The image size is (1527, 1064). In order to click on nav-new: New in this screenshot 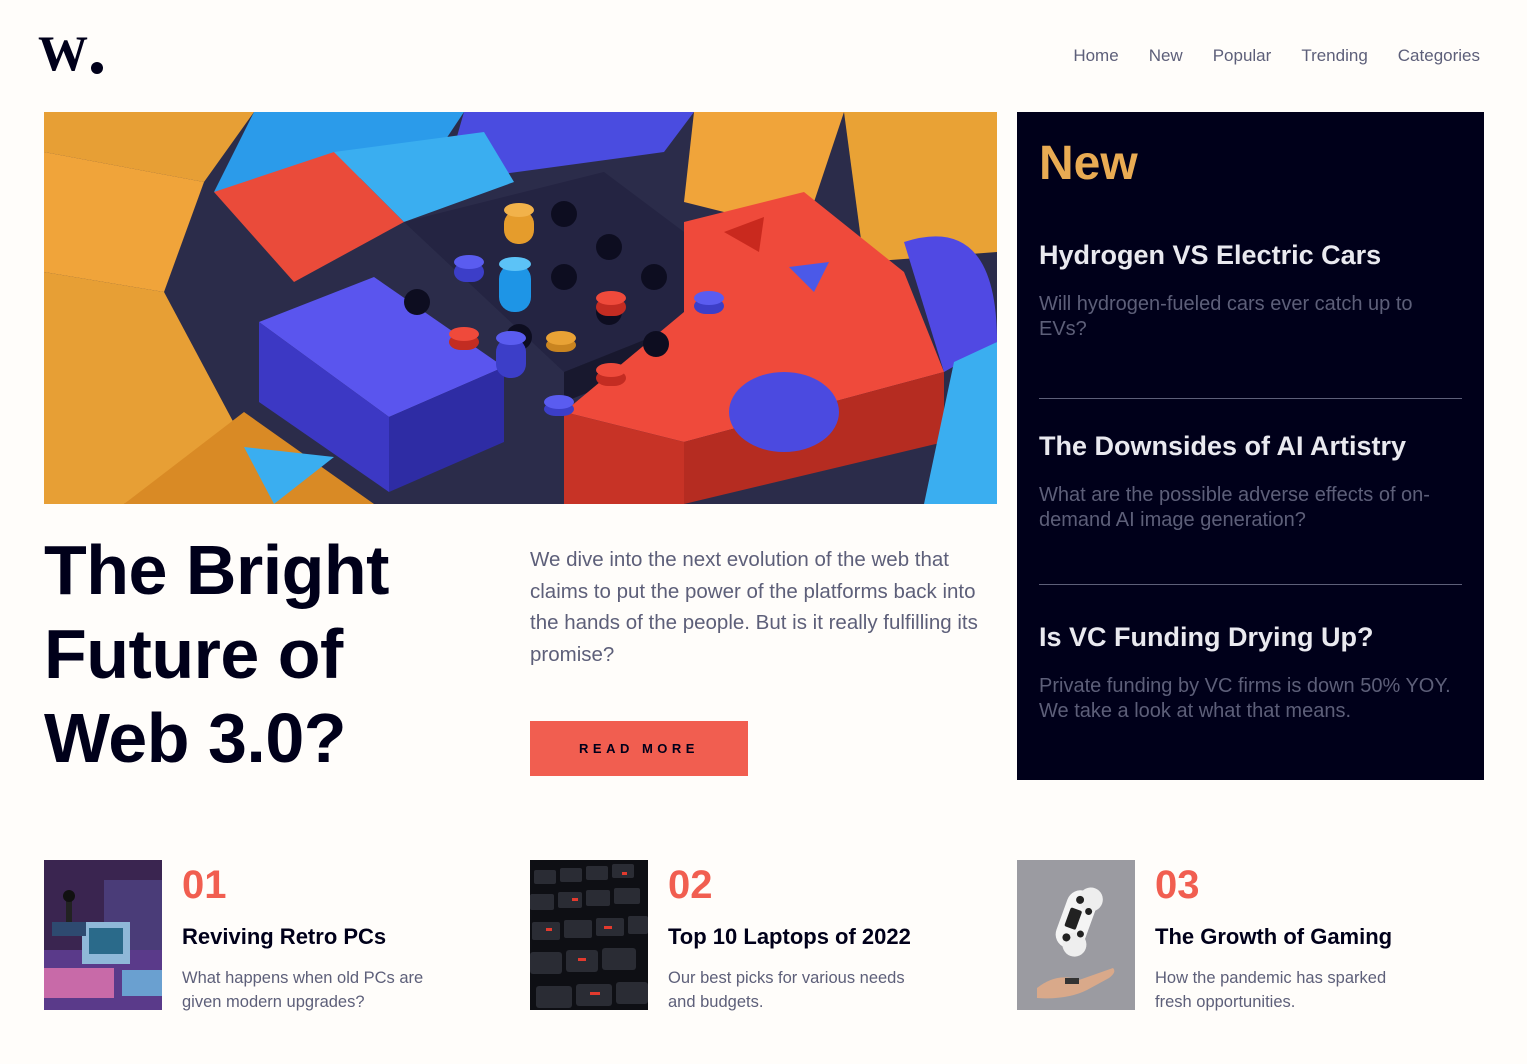, I will do `click(1166, 56)`.